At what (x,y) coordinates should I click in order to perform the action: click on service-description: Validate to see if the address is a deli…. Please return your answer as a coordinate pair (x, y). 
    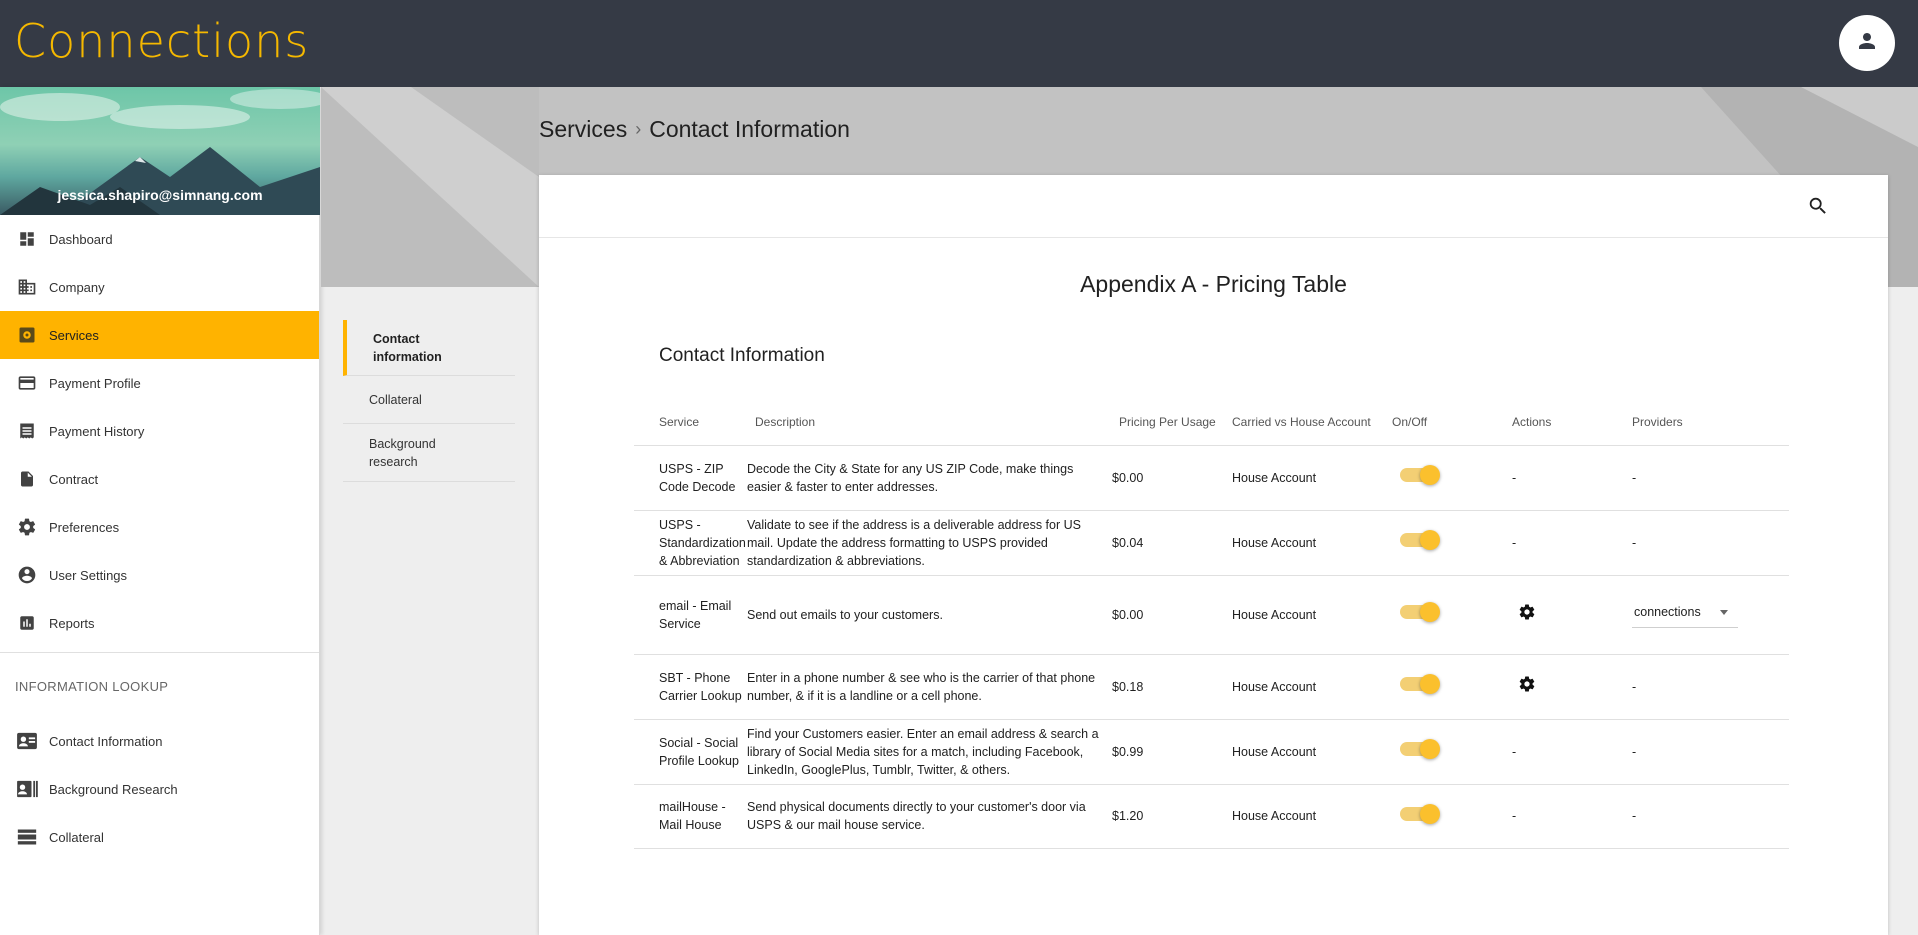
    Looking at the image, I should click on (929, 543).